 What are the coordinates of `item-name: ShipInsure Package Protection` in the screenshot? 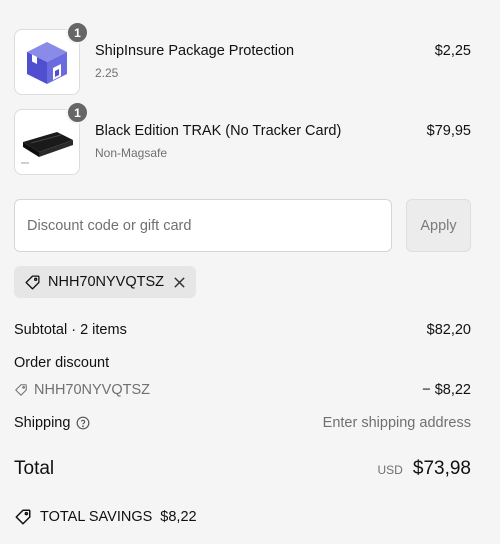 It's located at (195, 51).